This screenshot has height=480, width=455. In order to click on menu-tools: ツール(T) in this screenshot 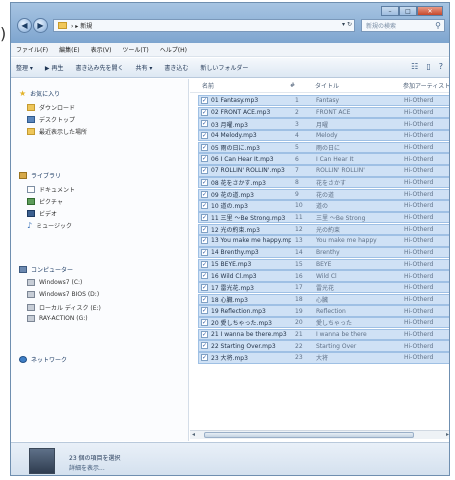, I will do `click(135, 49)`.